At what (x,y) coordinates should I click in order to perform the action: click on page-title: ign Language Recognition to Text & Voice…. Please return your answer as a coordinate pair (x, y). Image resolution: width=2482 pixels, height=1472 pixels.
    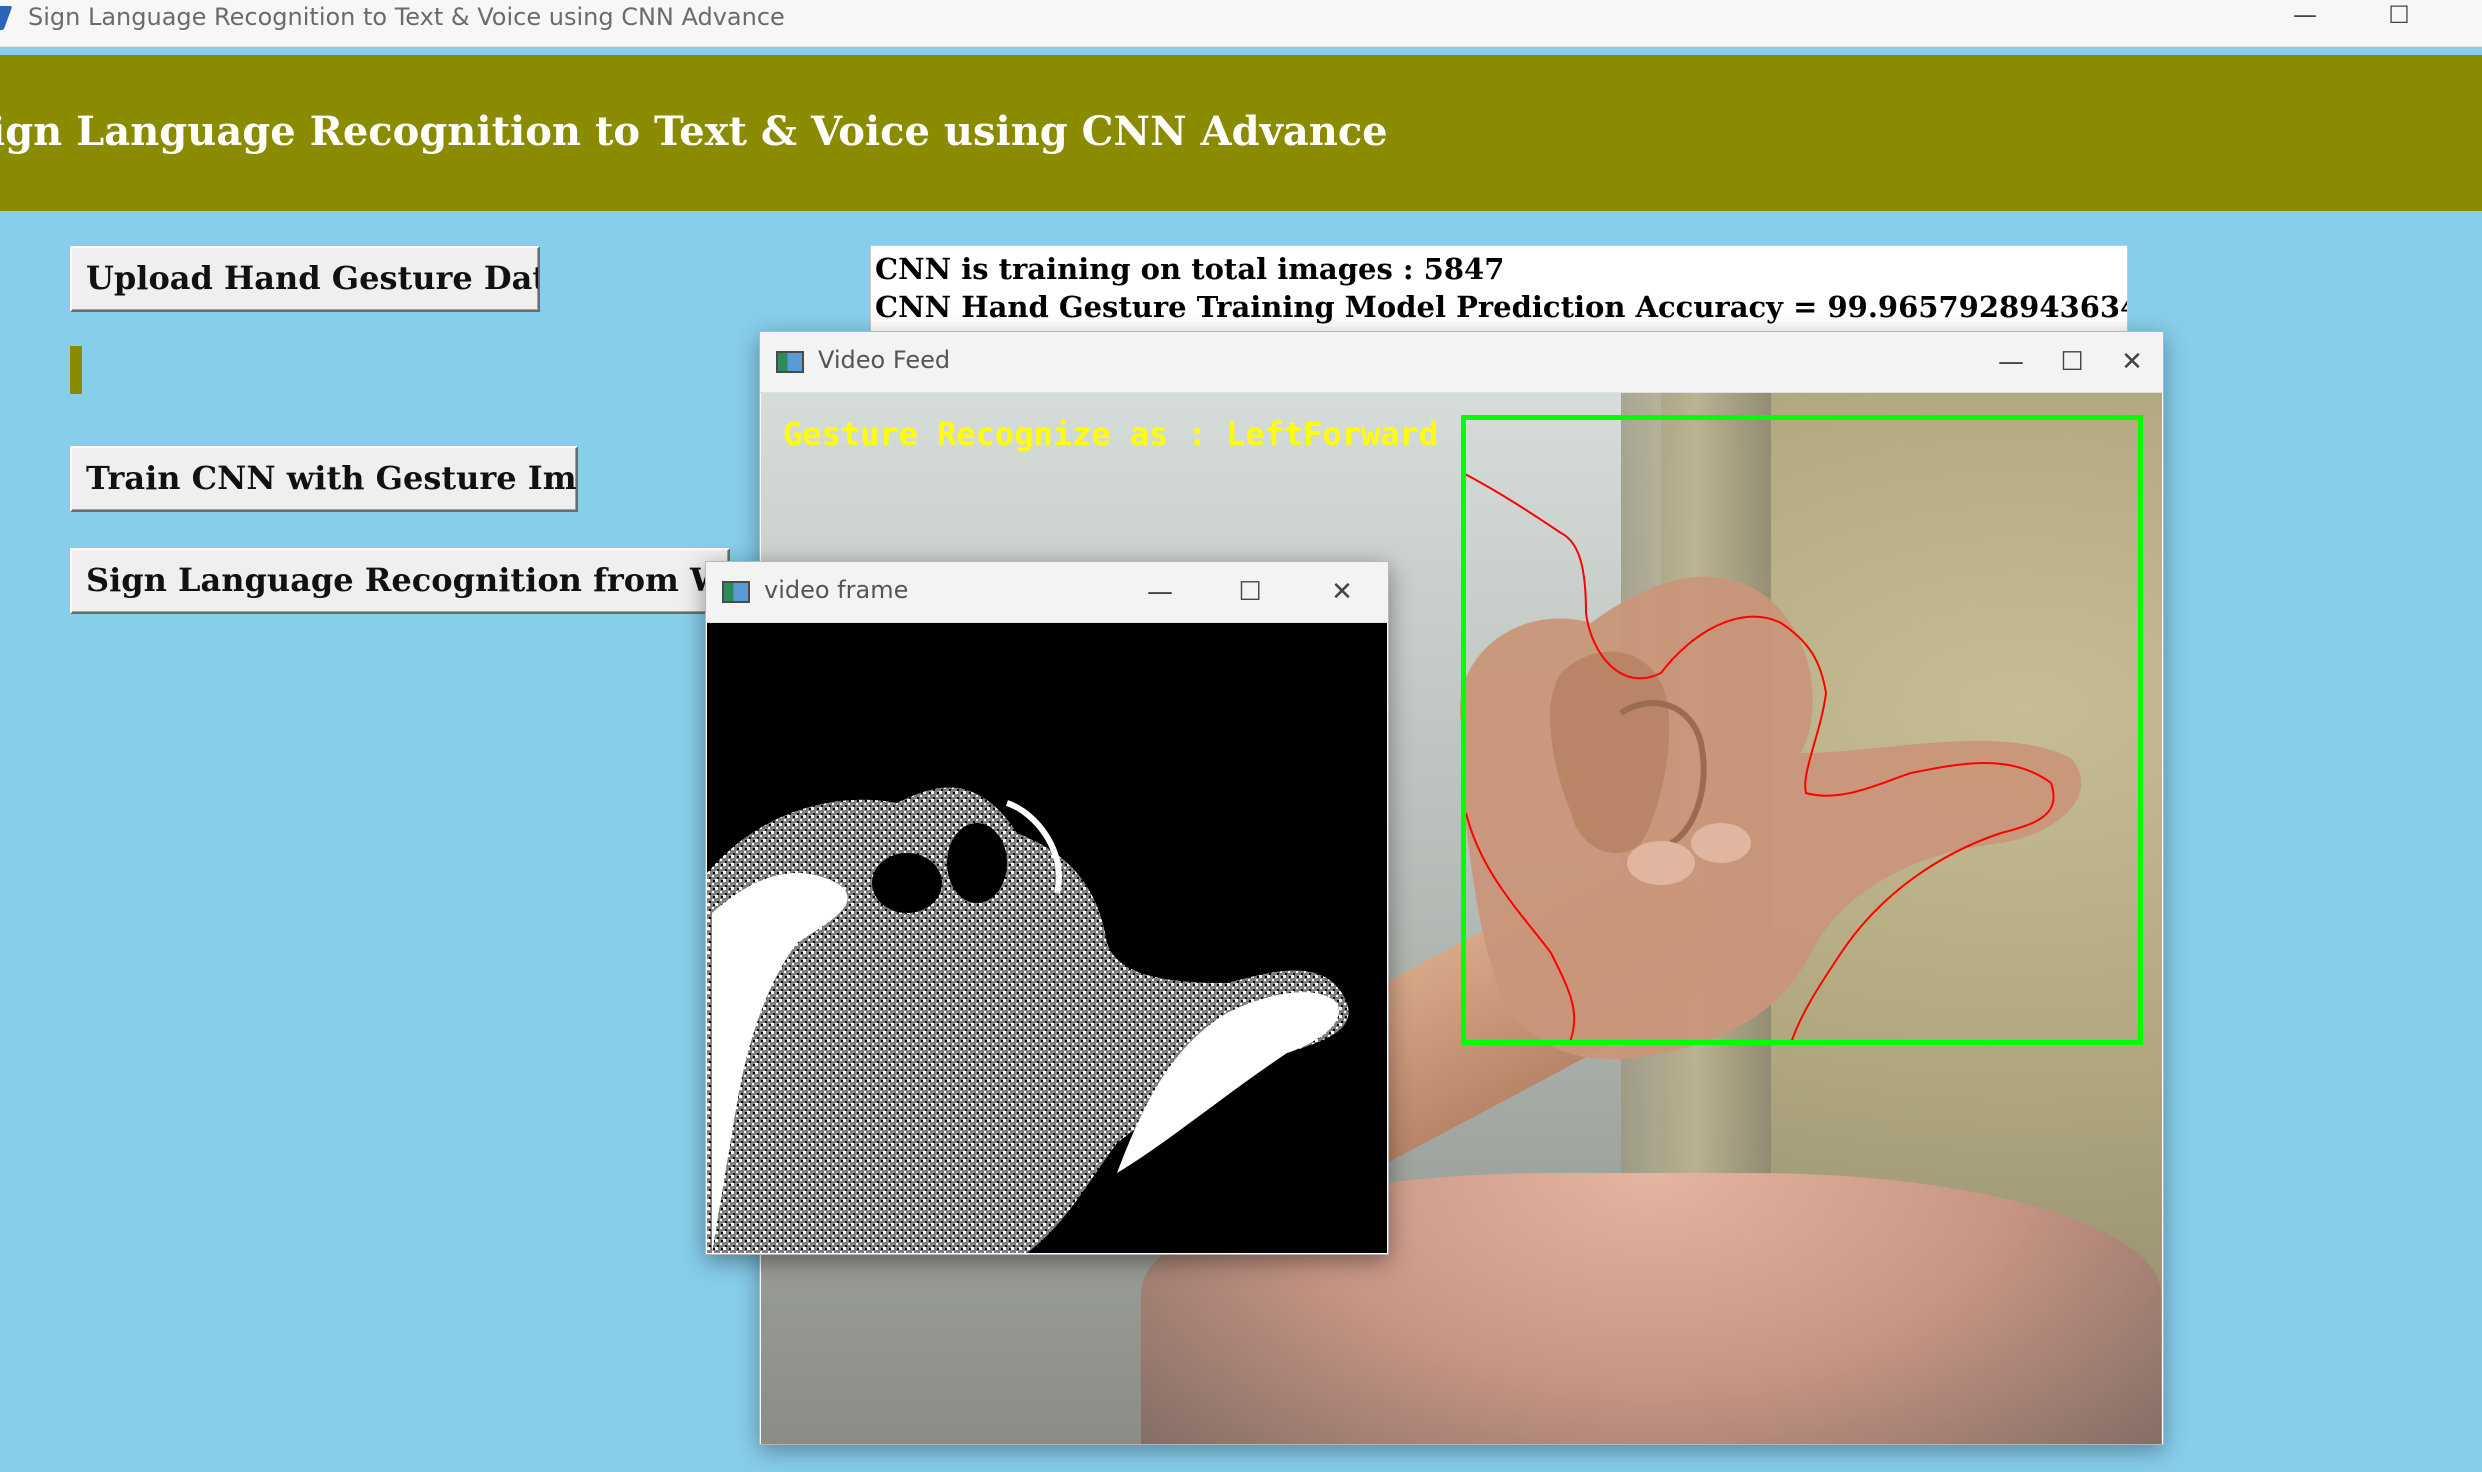
    Looking at the image, I should click on (694, 131).